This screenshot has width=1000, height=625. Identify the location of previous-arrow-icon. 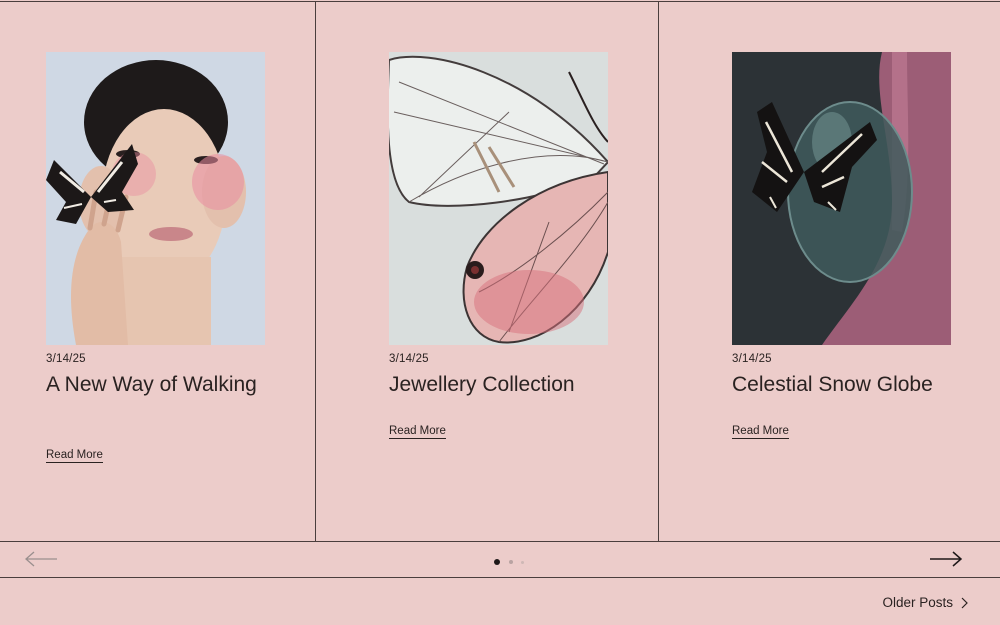
(41, 559).